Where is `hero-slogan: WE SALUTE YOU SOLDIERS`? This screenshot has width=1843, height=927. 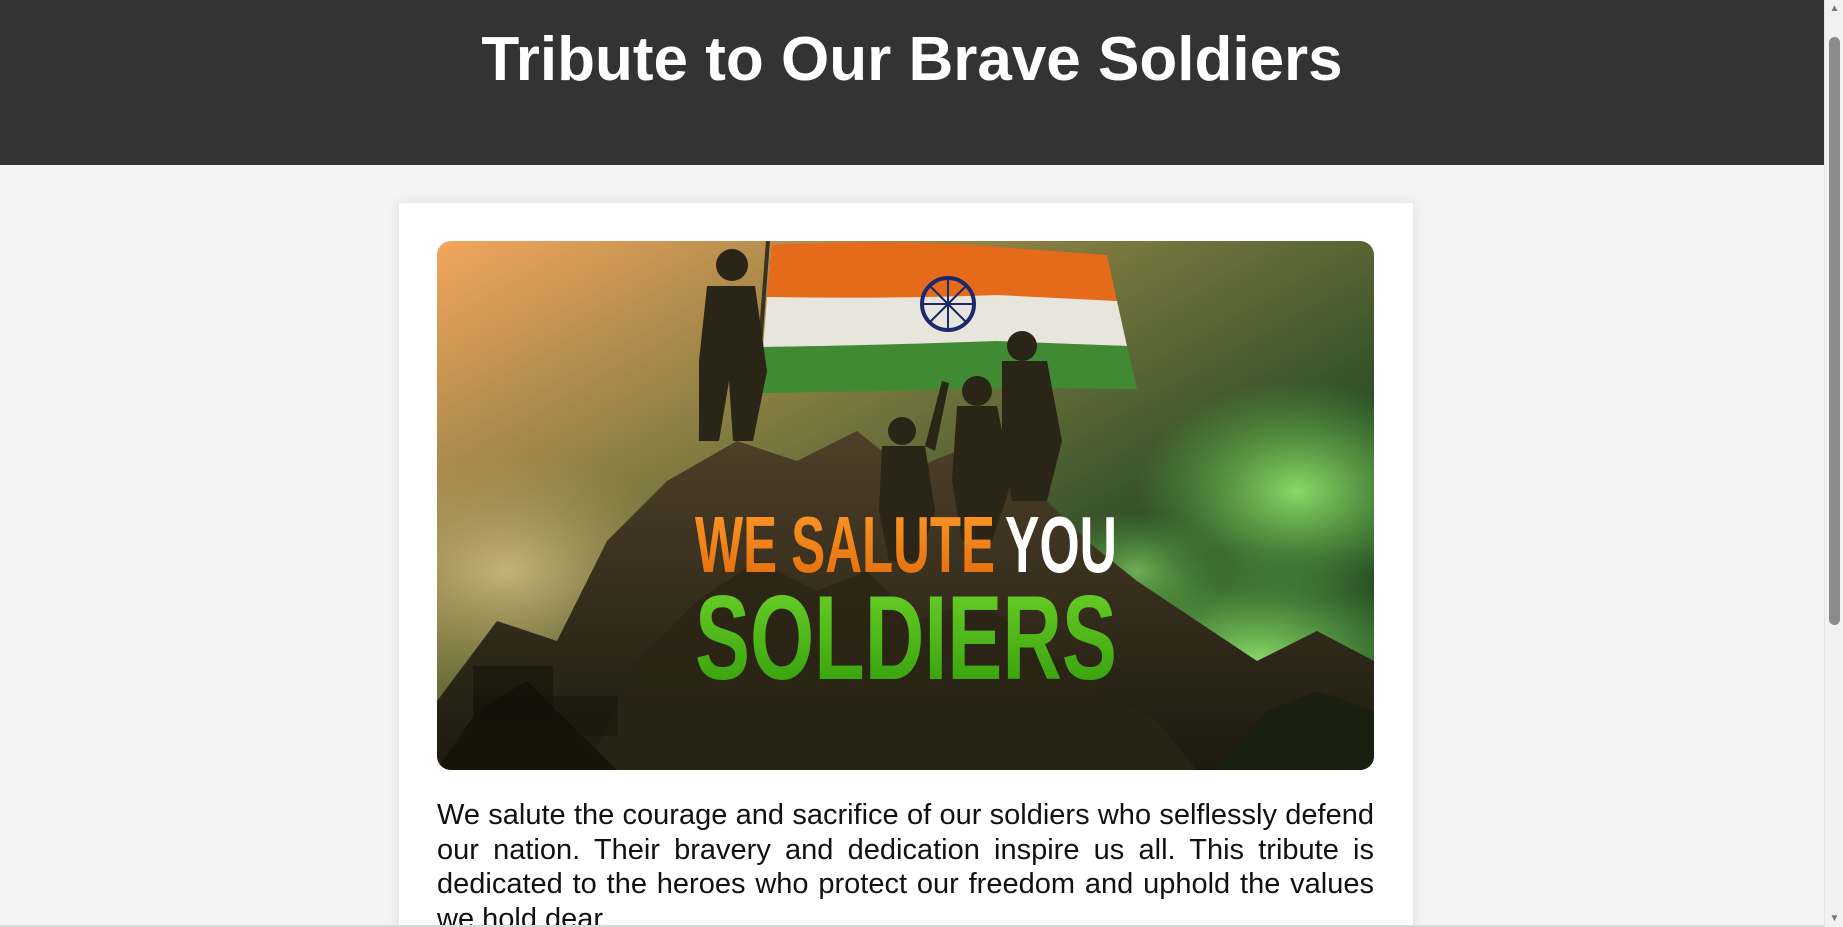
hero-slogan: WE SALUTE YOU SOLDIERS is located at coordinates (906, 602).